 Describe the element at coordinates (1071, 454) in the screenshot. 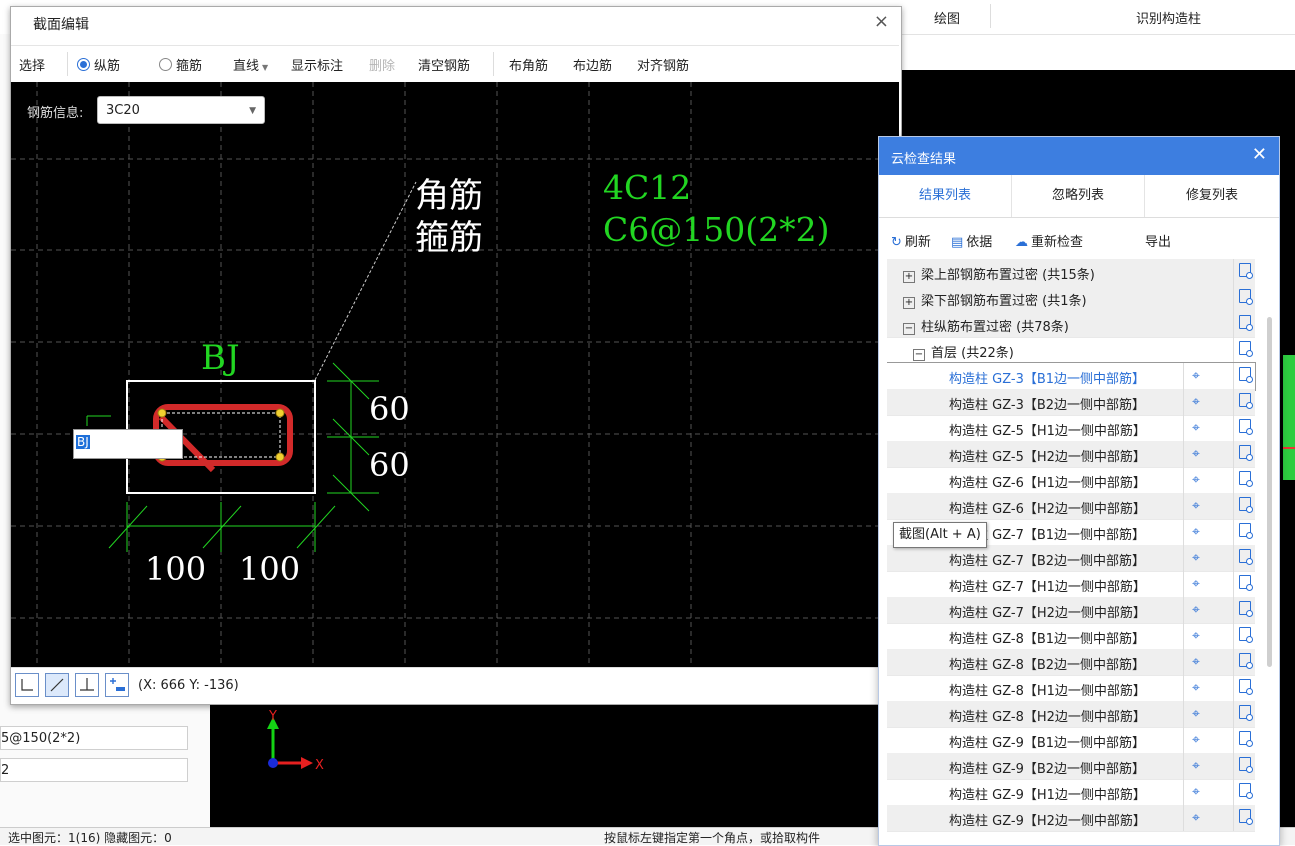

I see `result-item: 构造柱 GZ-5【H2边一侧中部筋】 ⌖` at that location.